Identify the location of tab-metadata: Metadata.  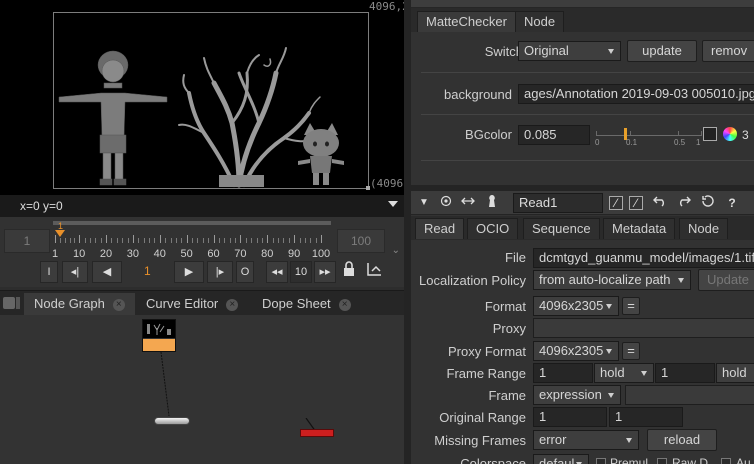
(639, 228).